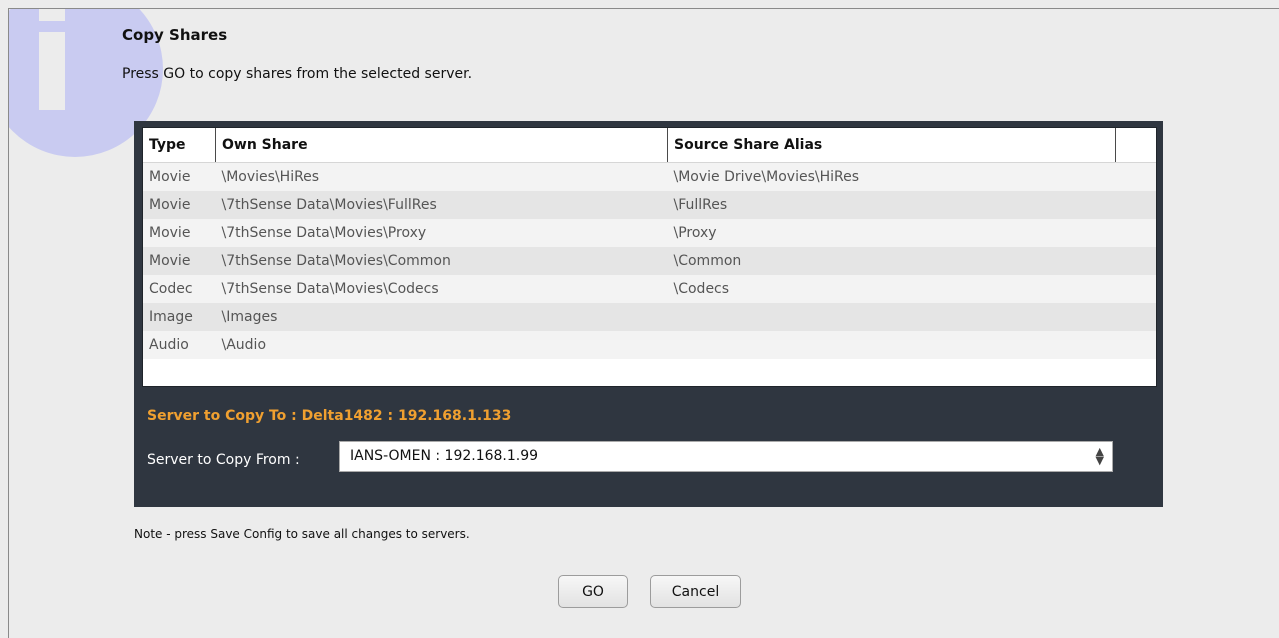  What do you see at coordinates (726, 456) in the screenshot?
I see `server-copy-from-select: IANS-OMEN : 192.168.1.99 ▲ ▼` at bounding box center [726, 456].